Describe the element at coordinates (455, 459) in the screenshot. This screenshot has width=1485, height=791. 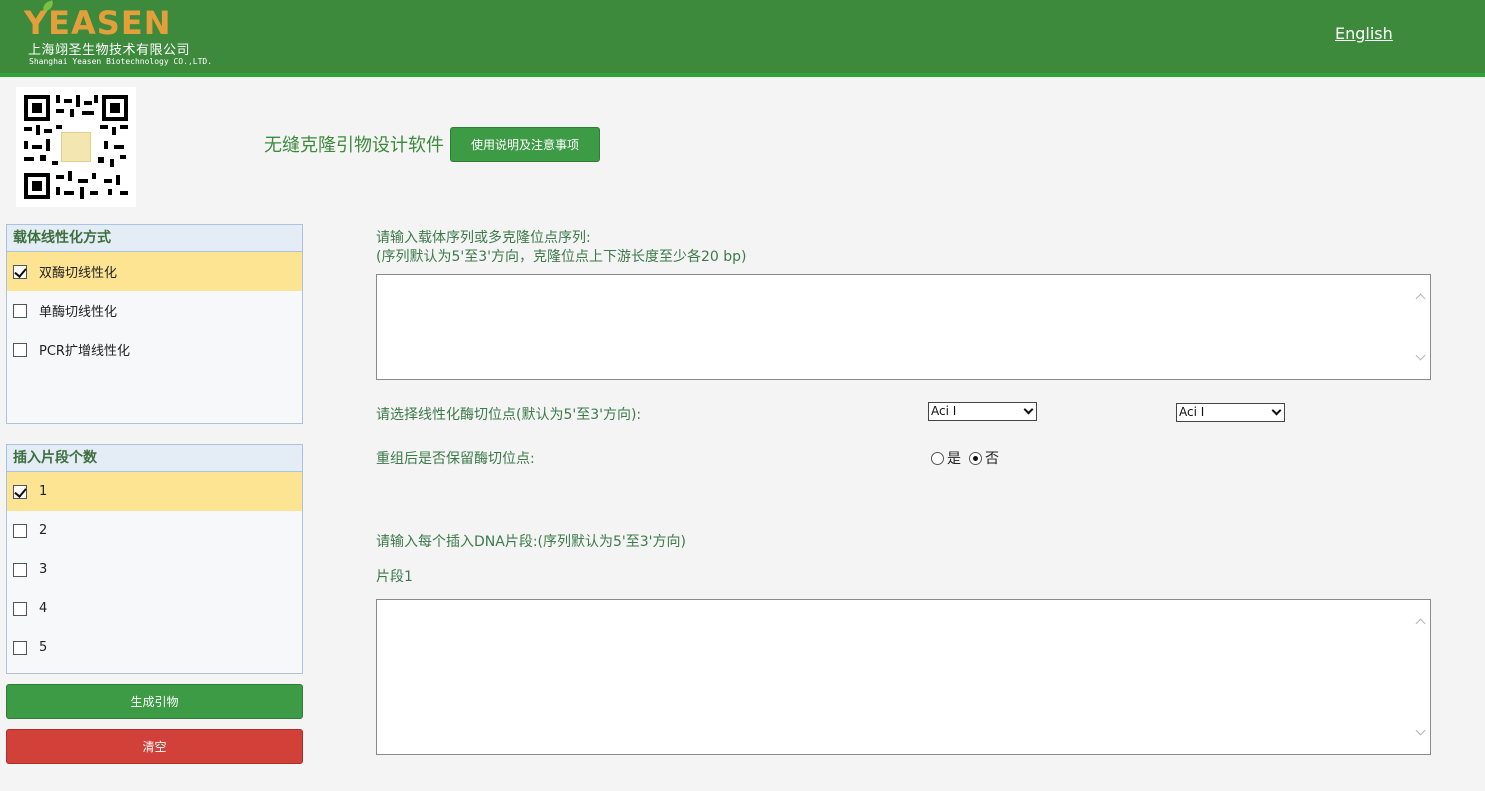
I see `retain-site-label: 重组后是否保留酶切位点:` at that location.